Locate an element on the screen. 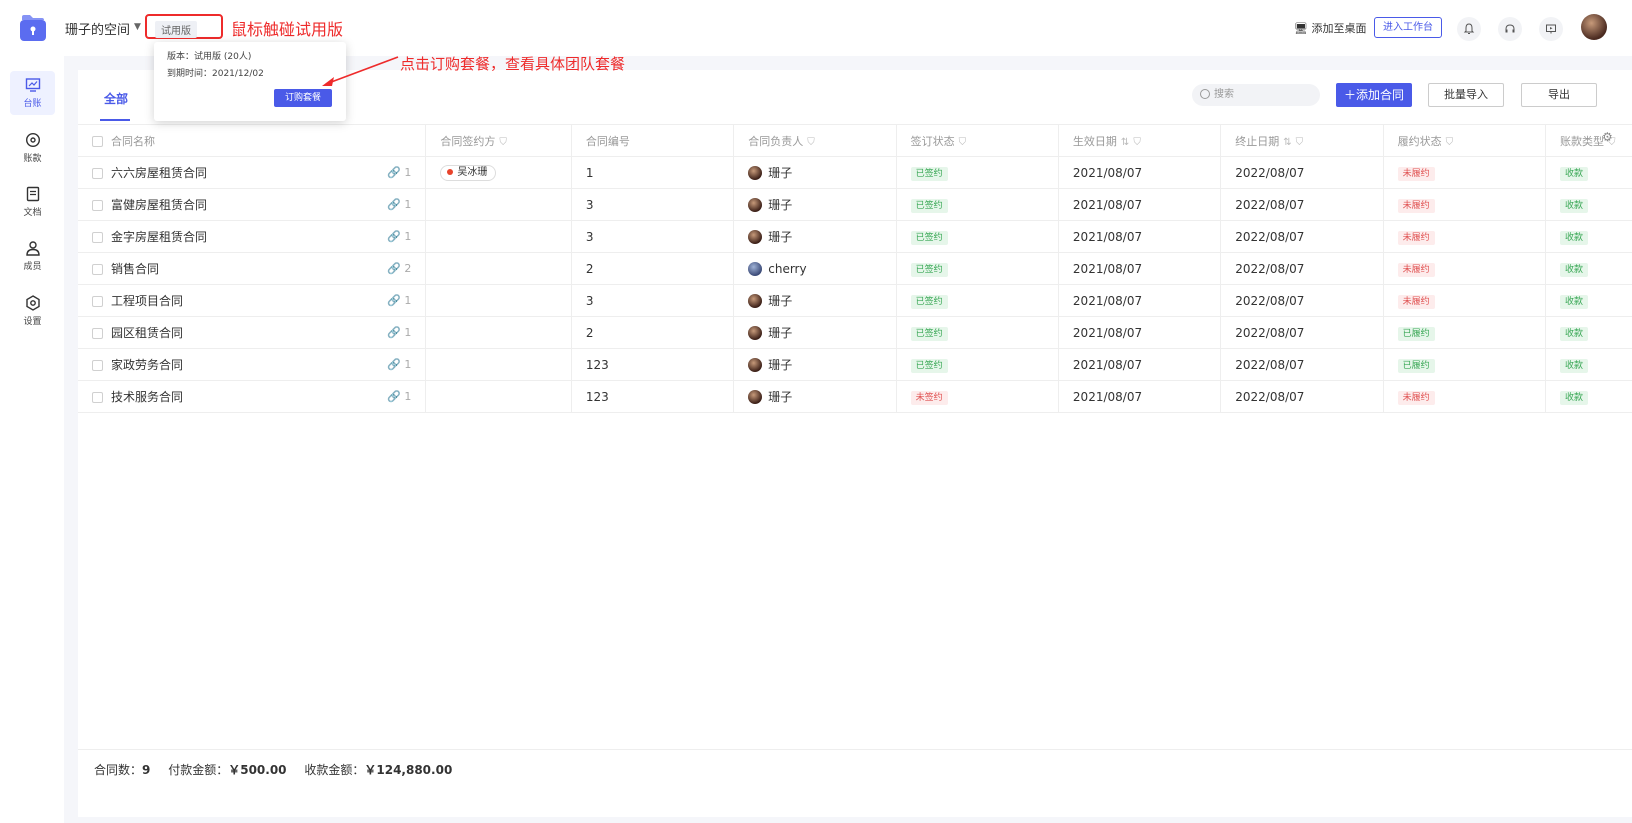 The height and width of the screenshot is (823, 1632). tab-all: 全部 is located at coordinates (116, 98).